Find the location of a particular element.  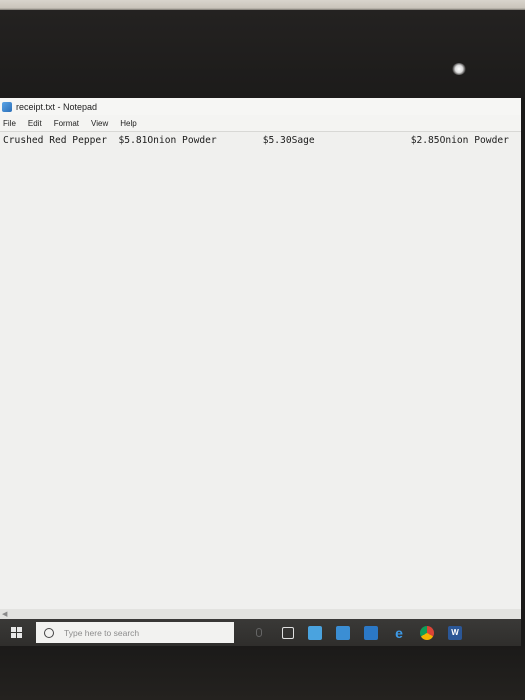

text-segment-3: $2.85Onion Powder is located at coordinates (459, 140).